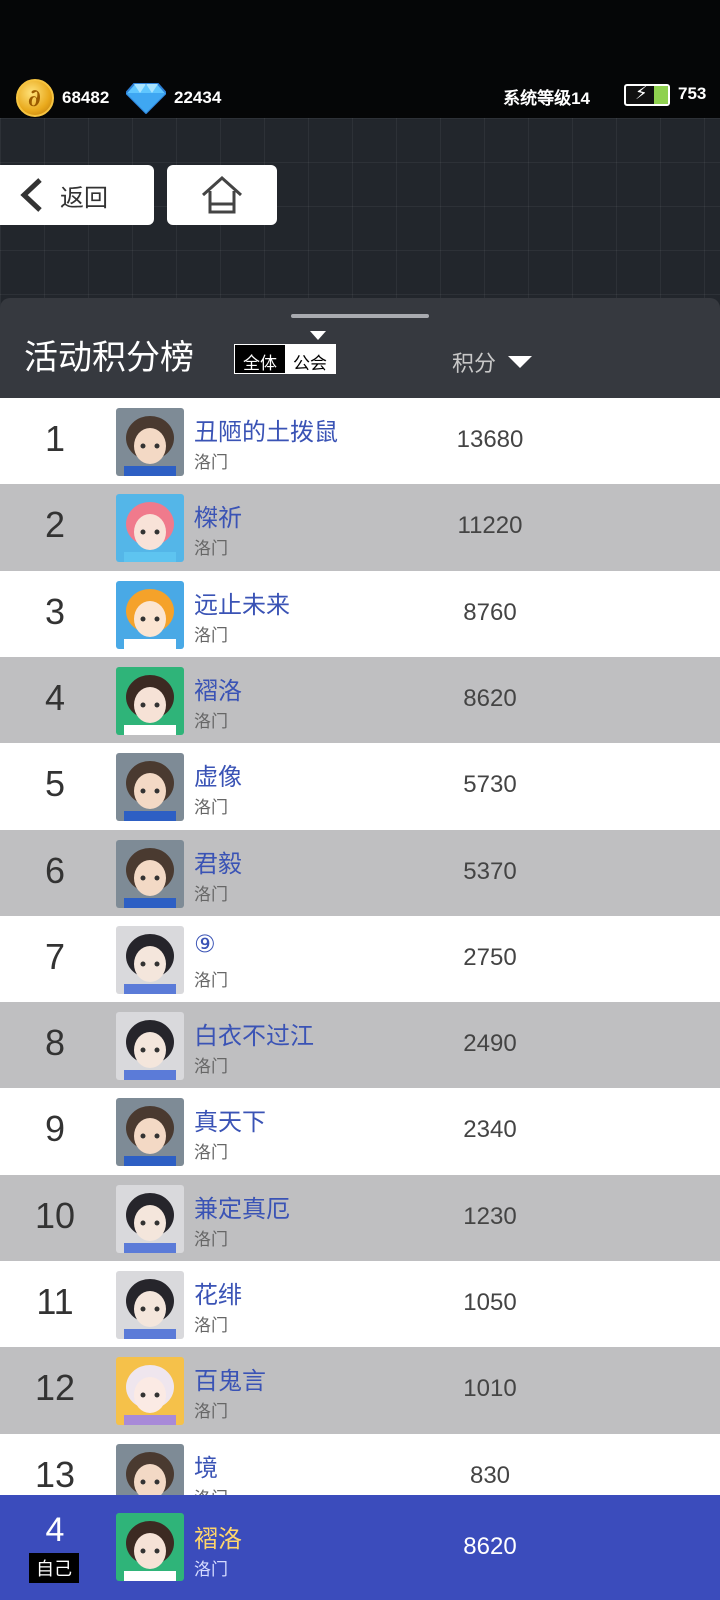 The height and width of the screenshot is (1600, 720). What do you see at coordinates (230, 1378) in the screenshot?
I see `player-name: 百鬼言` at bounding box center [230, 1378].